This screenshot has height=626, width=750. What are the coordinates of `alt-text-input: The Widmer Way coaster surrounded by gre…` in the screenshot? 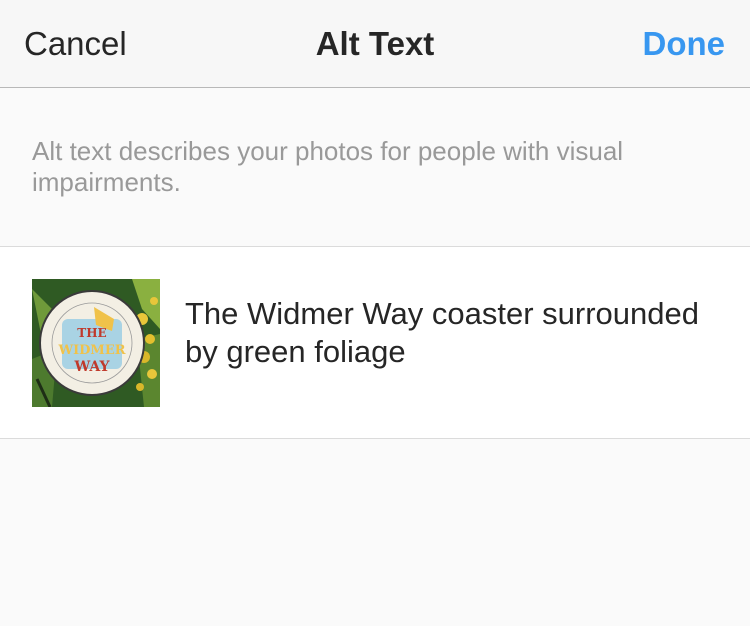 It's located at (455, 333).